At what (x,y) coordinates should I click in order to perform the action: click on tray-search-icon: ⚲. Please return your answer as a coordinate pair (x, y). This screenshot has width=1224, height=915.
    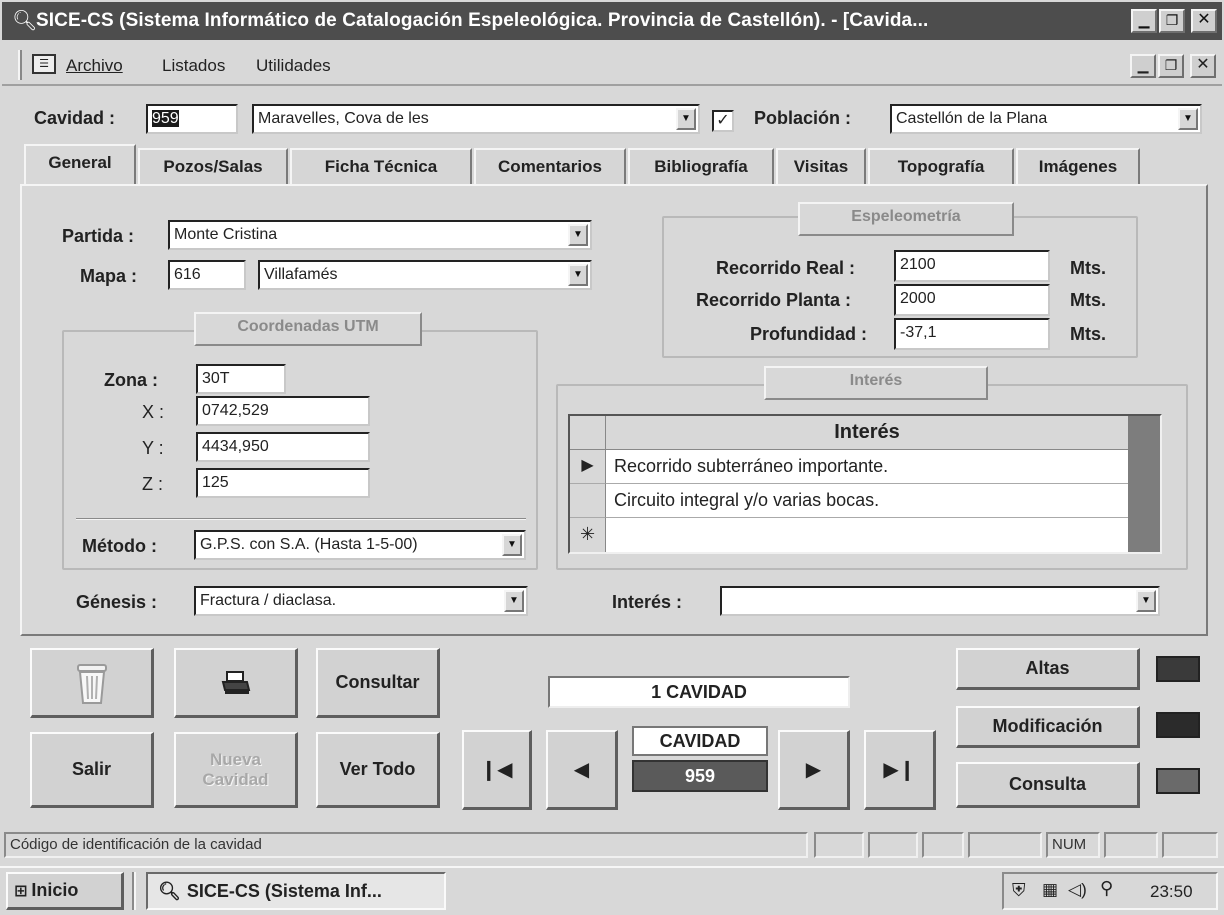
    Looking at the image, I should click on (1106, 888).